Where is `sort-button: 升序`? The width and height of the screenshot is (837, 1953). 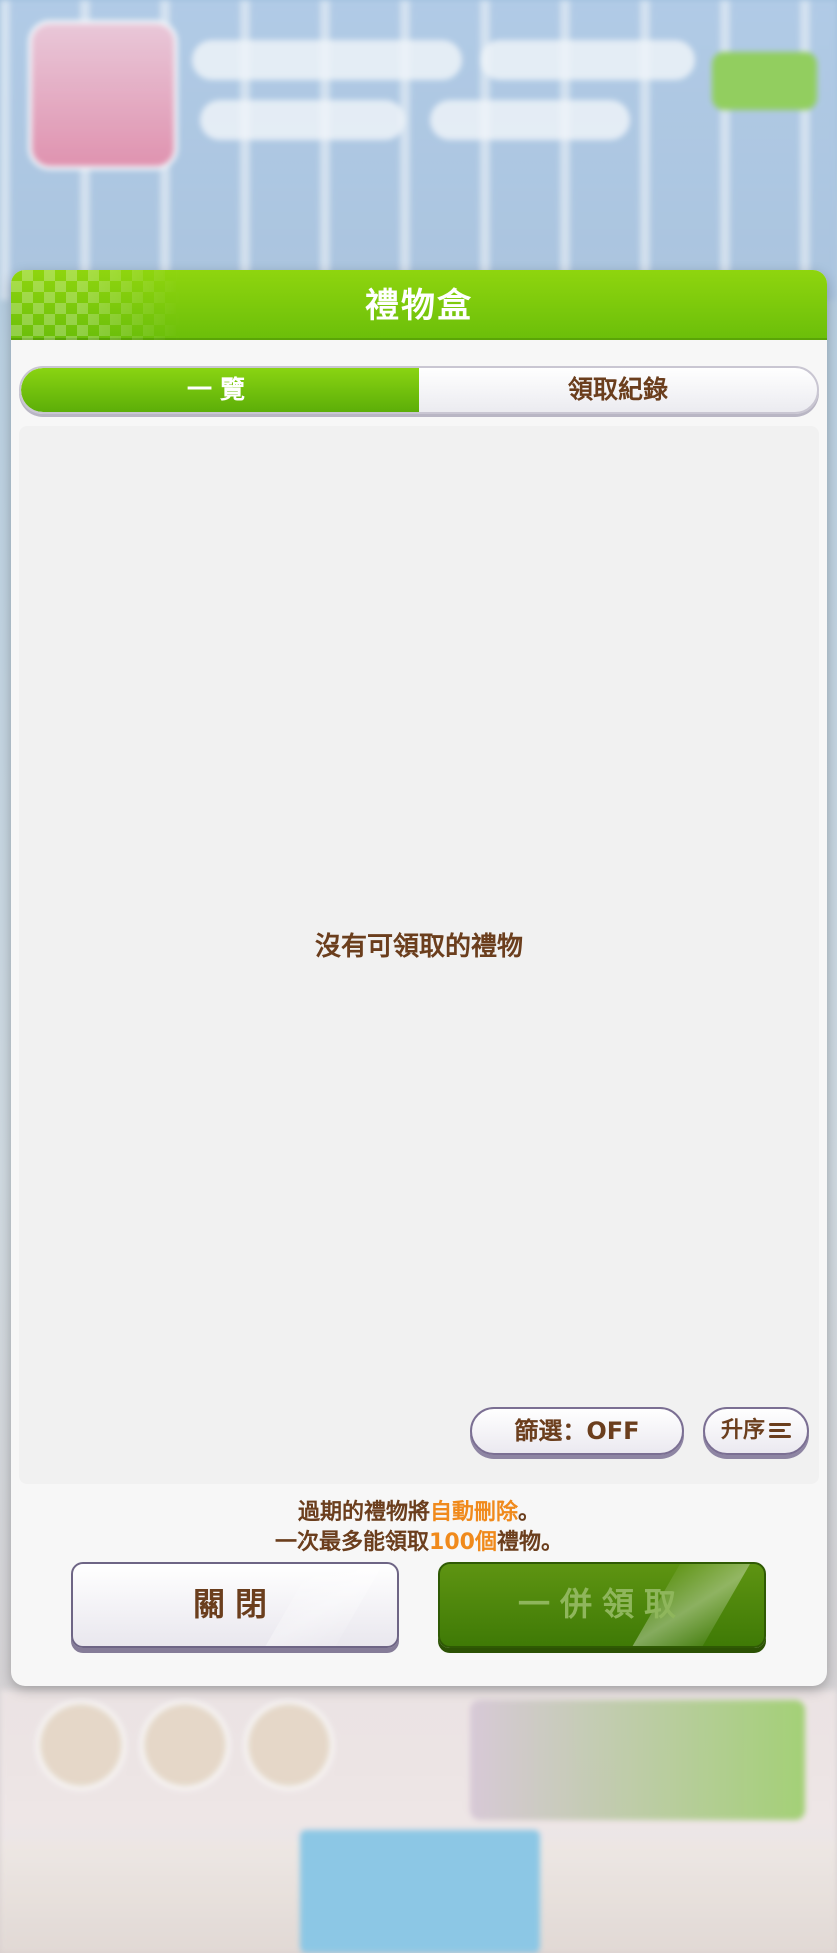
sort-button: 升序 is located at coordinates (756, 1431).